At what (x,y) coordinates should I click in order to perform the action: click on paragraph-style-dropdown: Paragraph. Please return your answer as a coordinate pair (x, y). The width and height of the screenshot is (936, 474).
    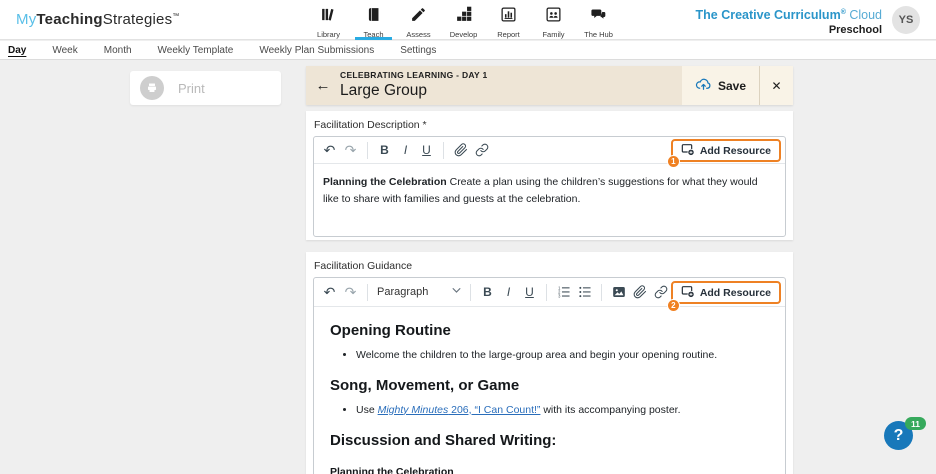
    Looking at the image, I should click on (419, 292).